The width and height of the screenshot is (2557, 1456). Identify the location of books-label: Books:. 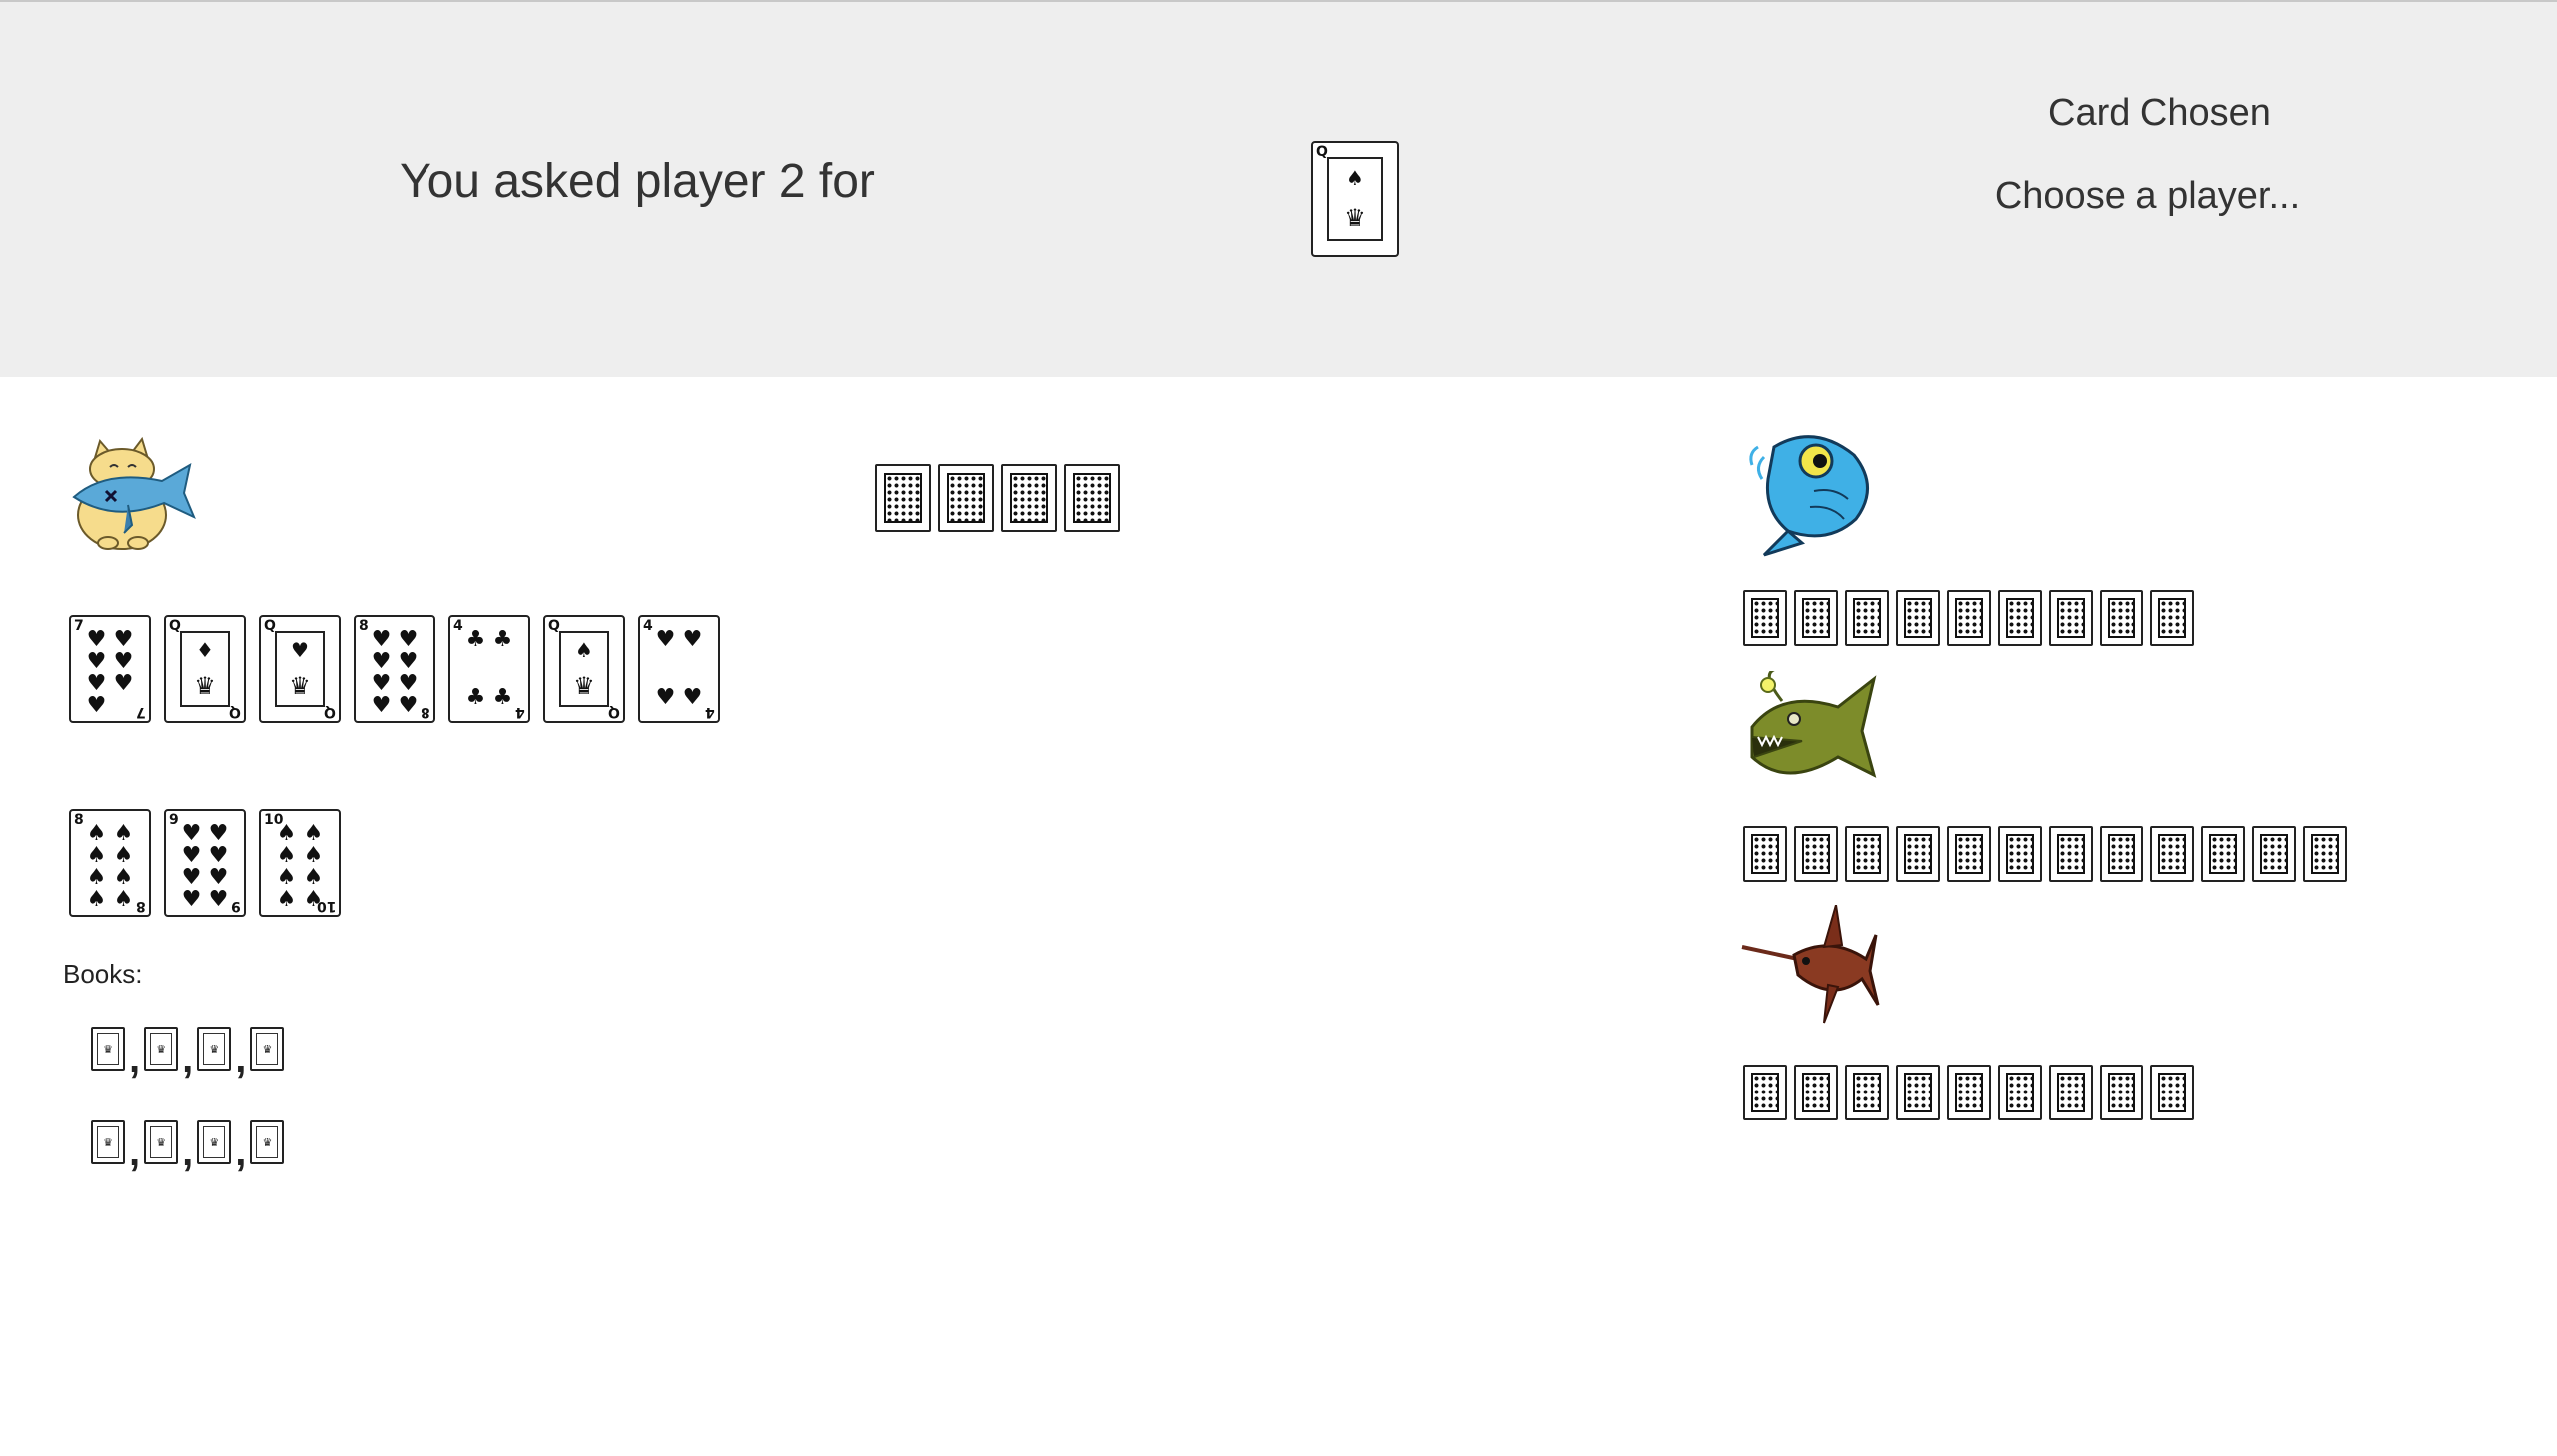
(103, 974).